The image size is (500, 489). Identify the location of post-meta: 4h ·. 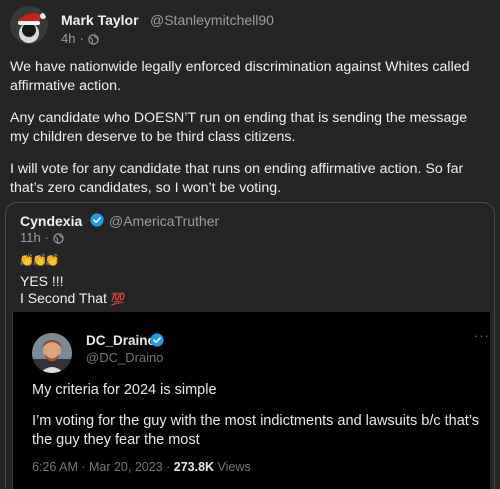
(80, 38).